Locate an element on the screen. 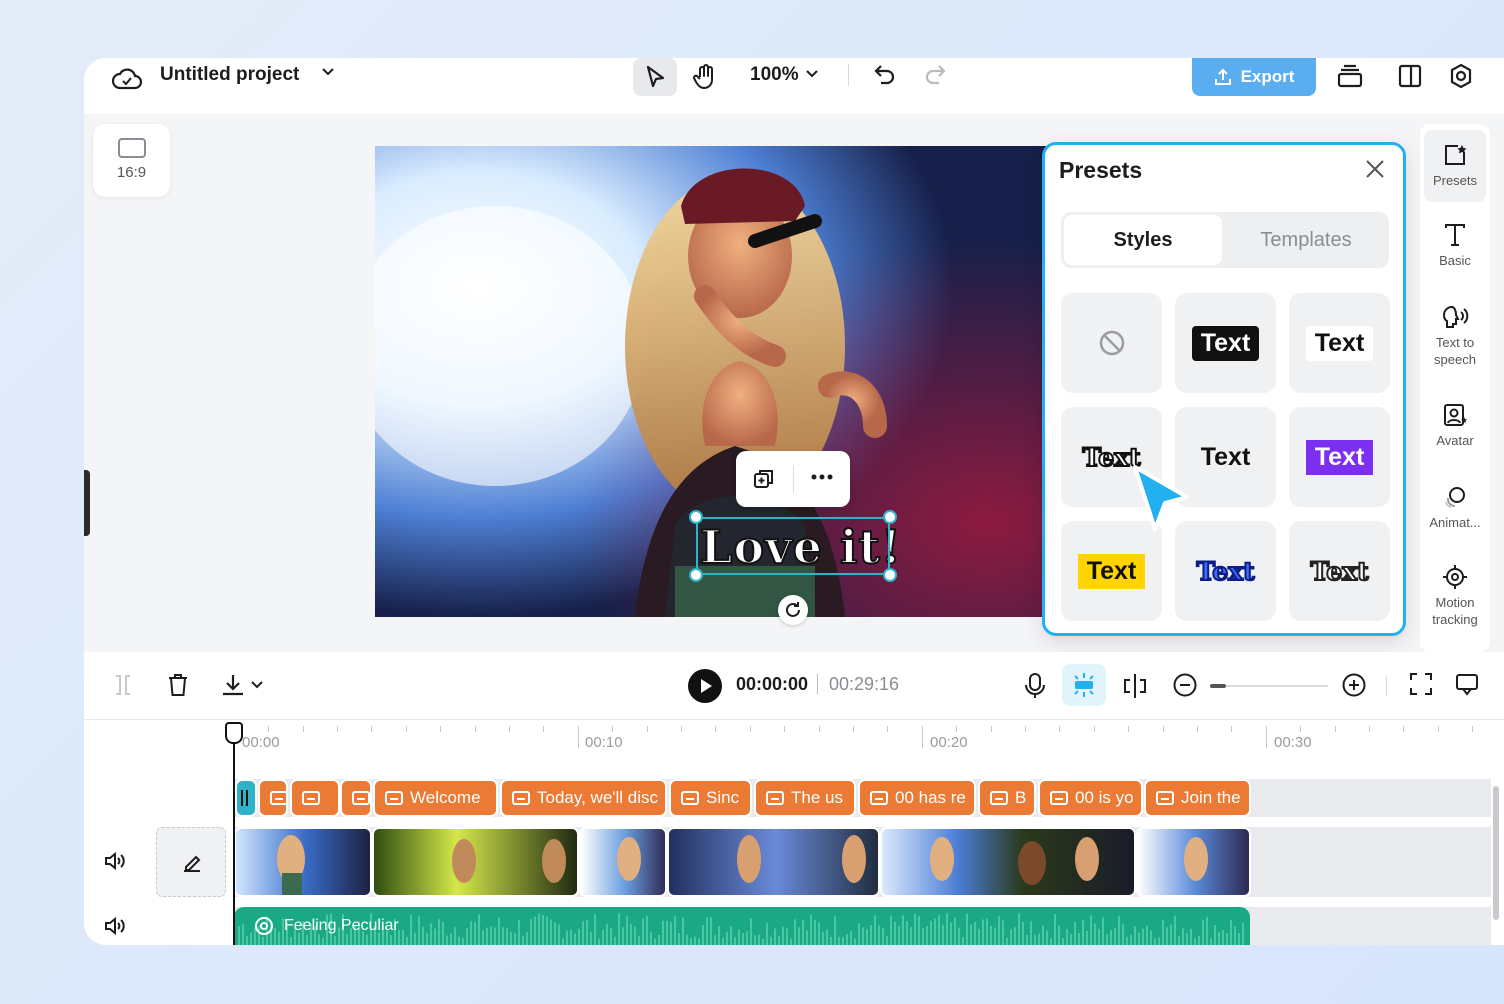 The image size is (1504, 1004). microphone-icon is located at coordinates (1035, 686).